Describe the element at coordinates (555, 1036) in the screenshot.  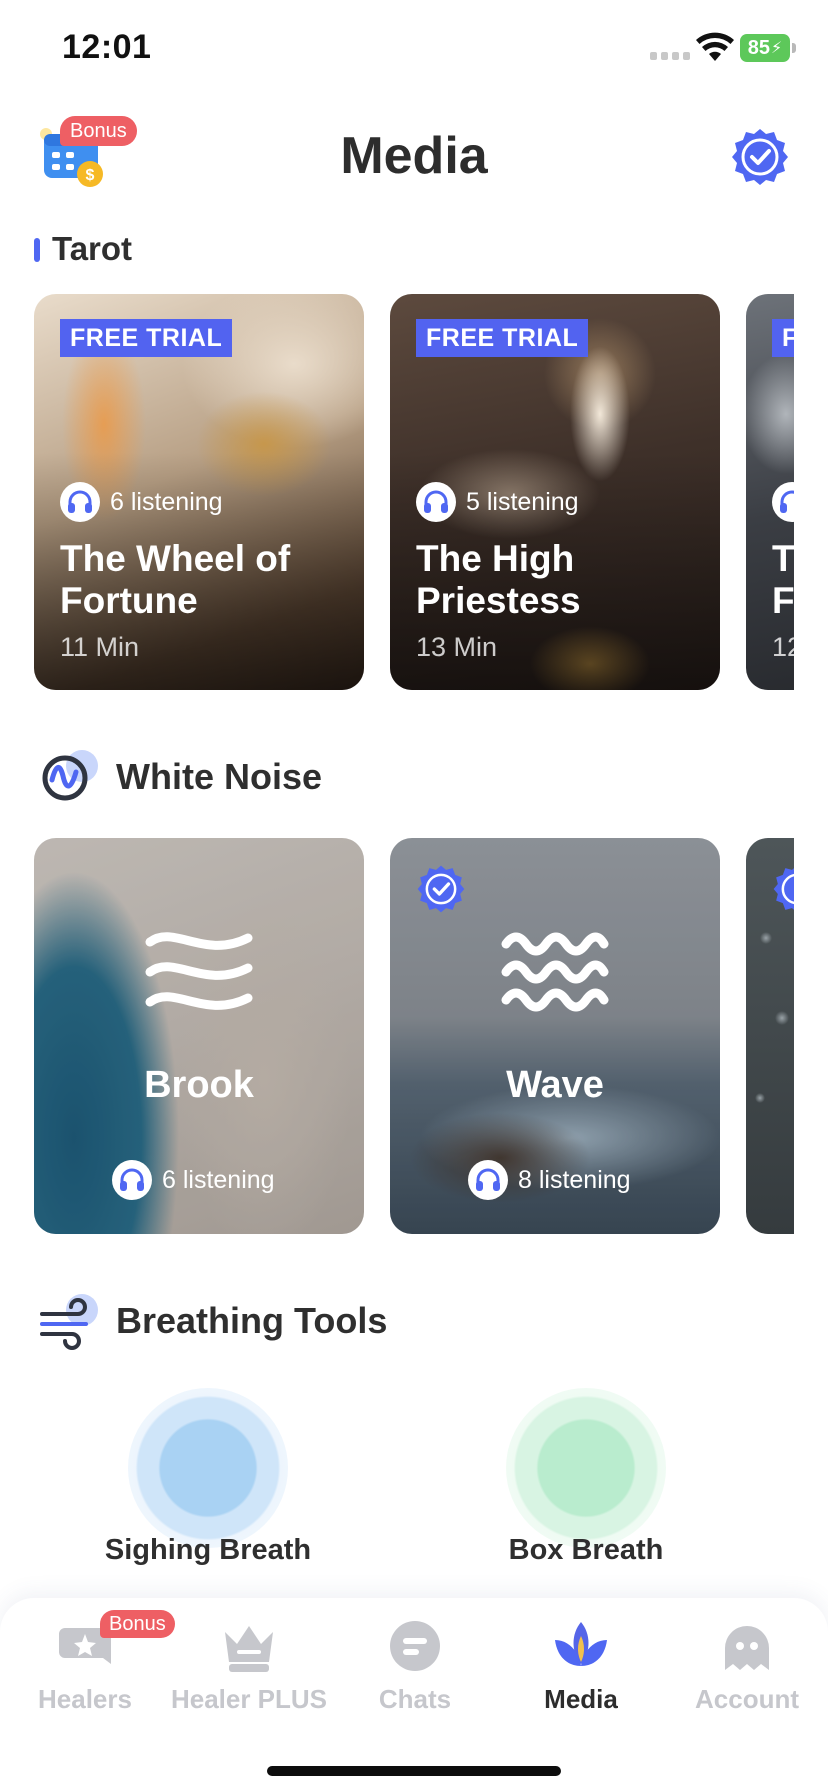
I see `white-noise-card: Wave 8 listening` at that location.